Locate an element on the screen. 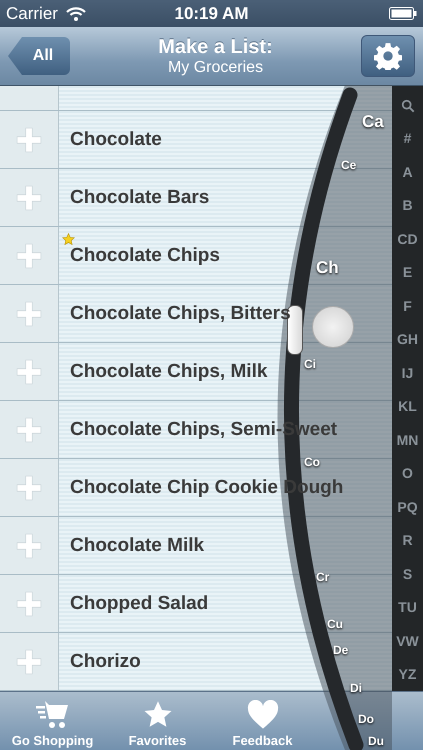 This screenshot has height=750, width=423. settings-button is located at coordinates (388, 56).